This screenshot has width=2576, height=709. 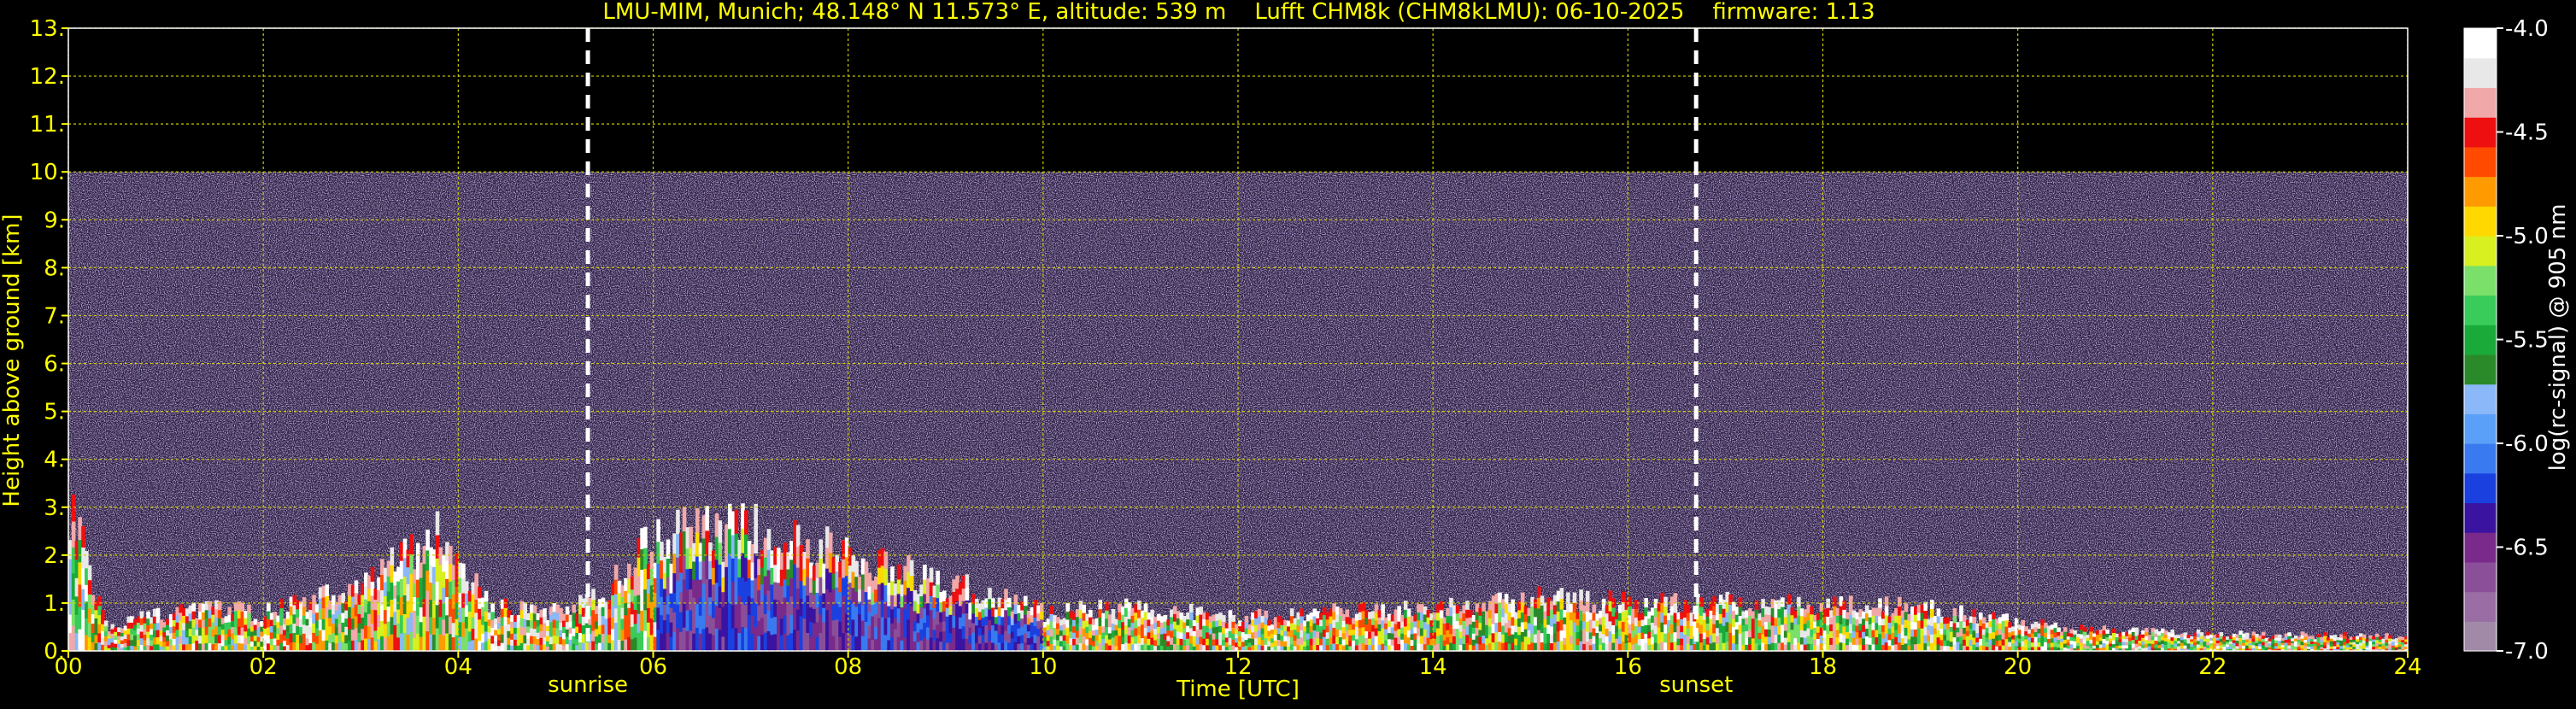 What do you see at coordinates (2558, 338) in the screenshot?
I see `colorbar-label: log(rc-signal) @ 905 nm` at bounding box center [2558, 338].